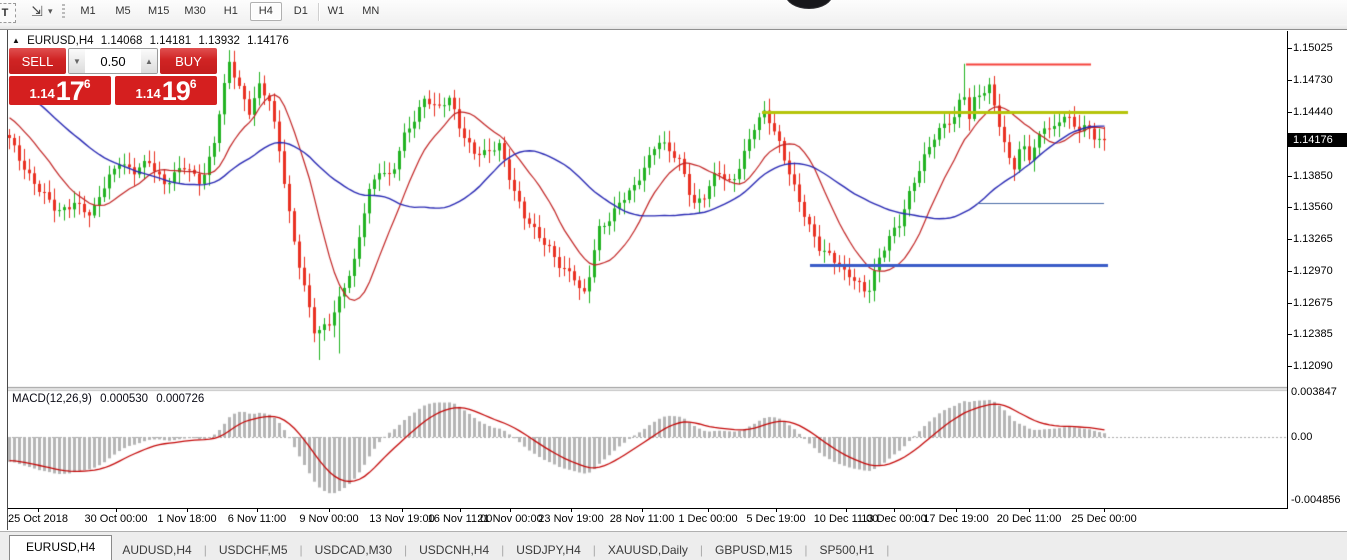 The width and height of the screenshot is (1347, 560). What do you see at coordinates (194, 11) in the screenshot?
I see `timeframe-button-m30: M30` at bounding box center [194, 11].